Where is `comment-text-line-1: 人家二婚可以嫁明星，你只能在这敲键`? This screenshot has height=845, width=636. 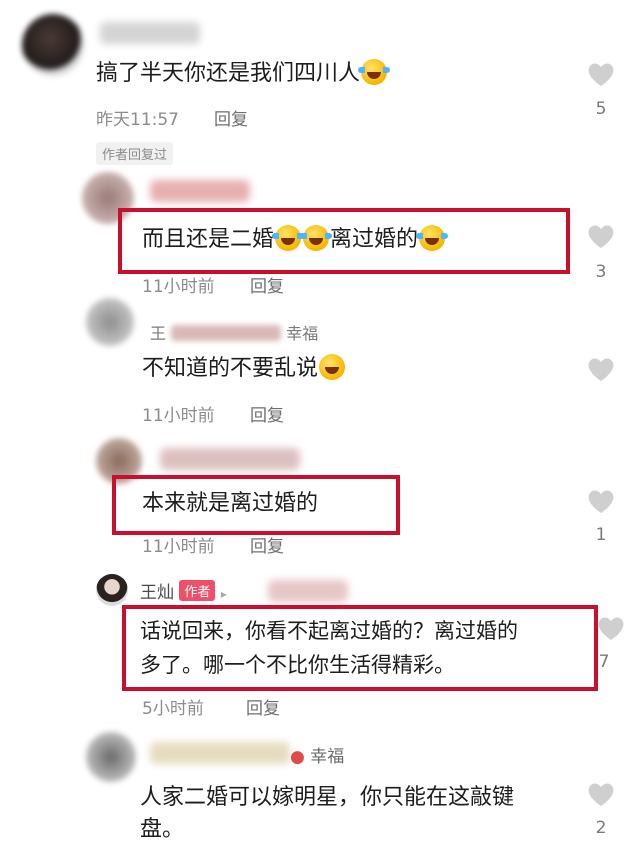 comment-text-line-1: 人家二婚可以嫁明星，你只能在这敲键 is located at coordinates (327, 797).